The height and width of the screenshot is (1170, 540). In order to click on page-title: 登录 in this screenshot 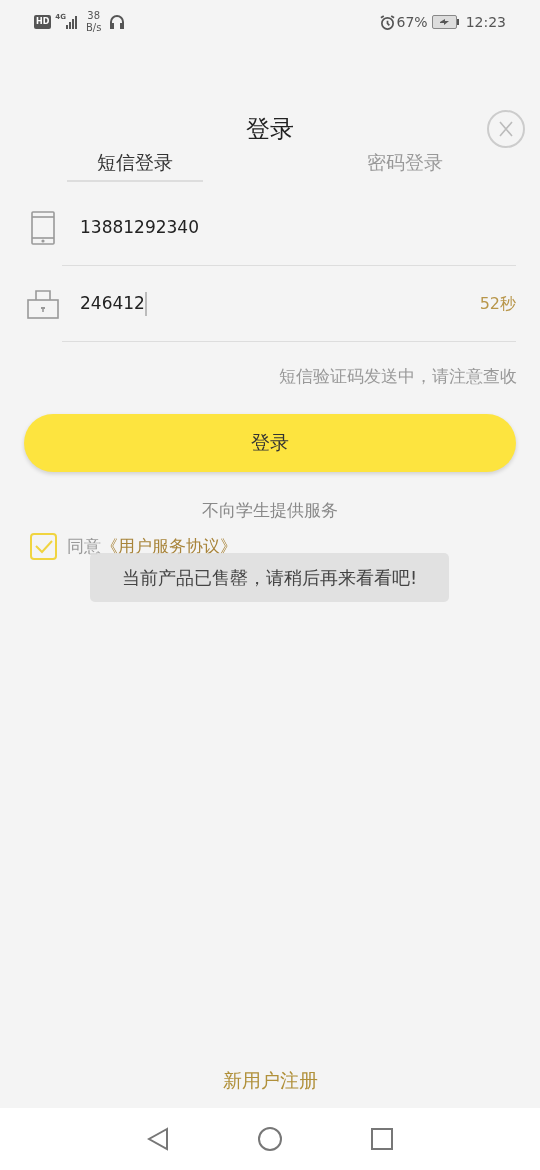, I will do `click(270, 129)`.